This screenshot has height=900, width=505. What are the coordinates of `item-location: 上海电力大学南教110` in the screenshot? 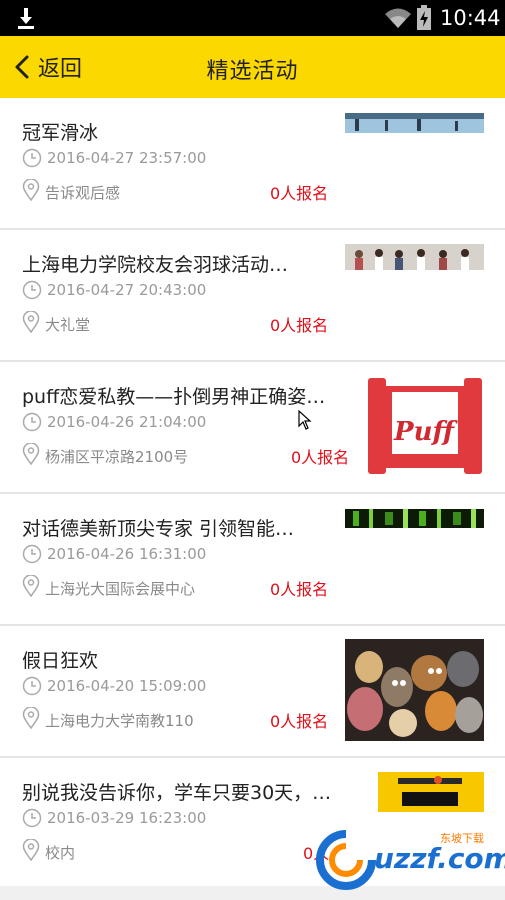 It's located at (119, 721).